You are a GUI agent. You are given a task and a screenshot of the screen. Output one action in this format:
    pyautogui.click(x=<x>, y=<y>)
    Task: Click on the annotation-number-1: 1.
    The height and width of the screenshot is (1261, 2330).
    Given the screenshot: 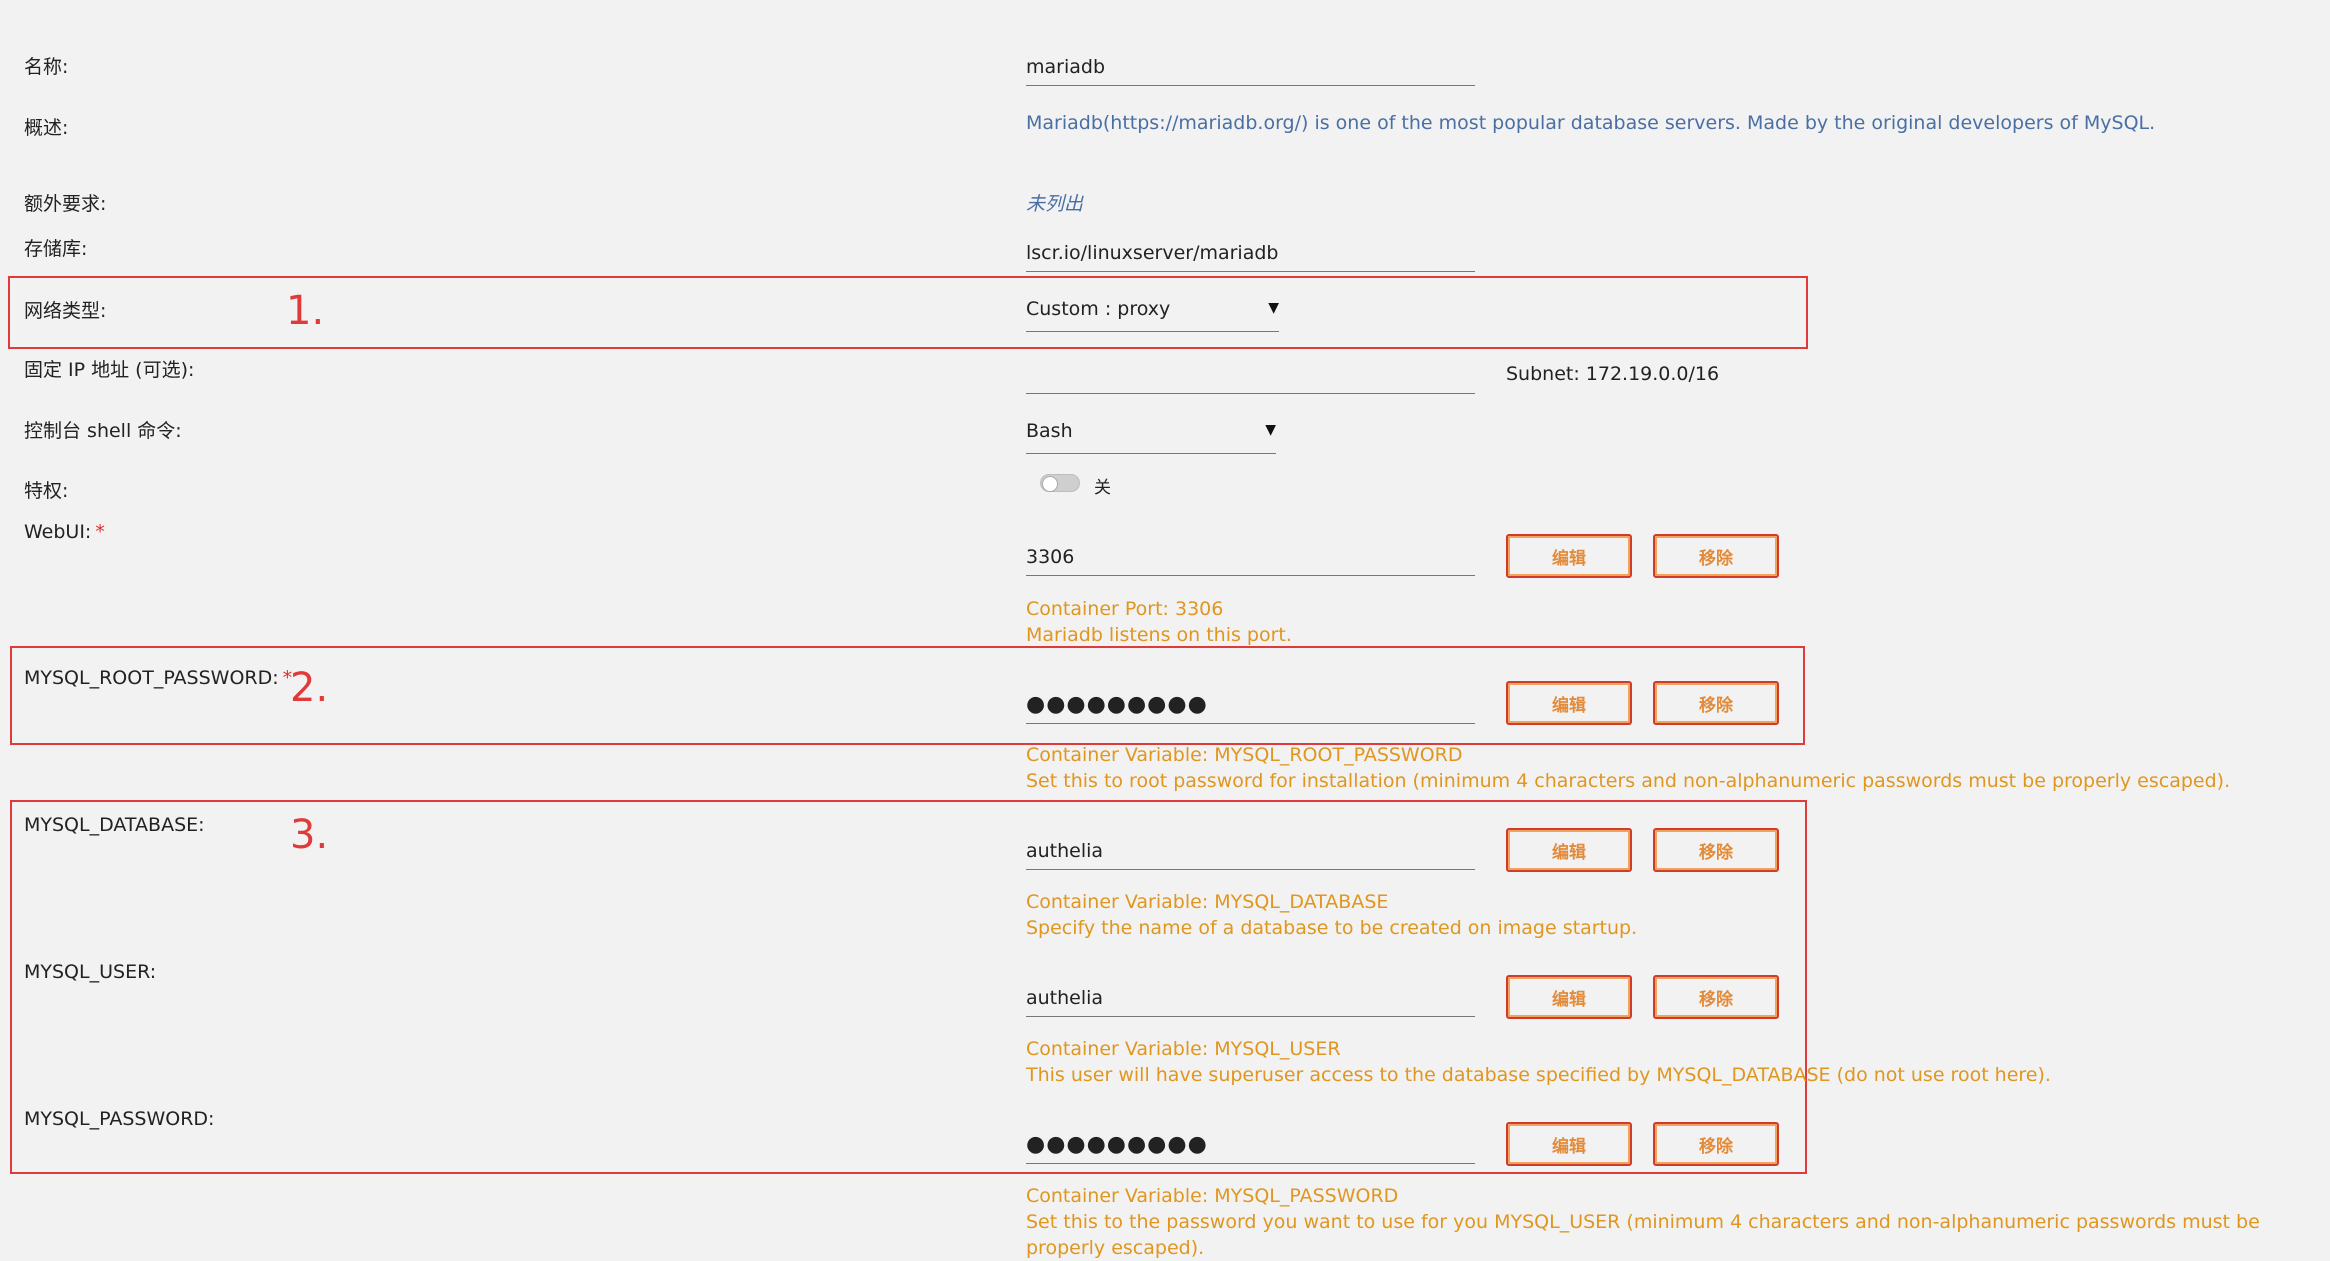 What is the action you would take?
    pyautogui.click(x=305, y=311)
    